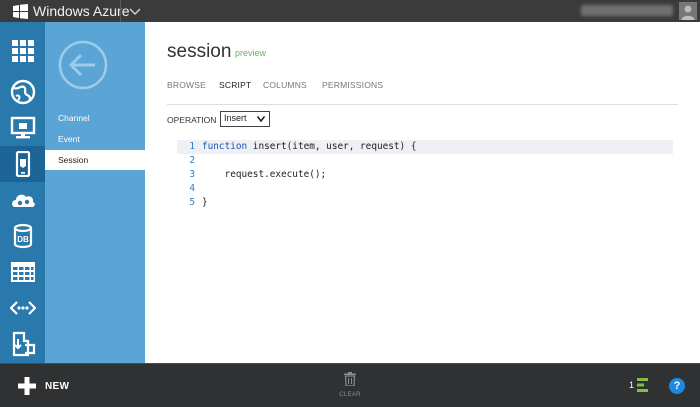 Image resolution: width=700 pixels, height=407 pixels. What do you see at coordinates (192, 146) in the screenshot?
I see `line-number: 1` at bounding box center [192, 146].